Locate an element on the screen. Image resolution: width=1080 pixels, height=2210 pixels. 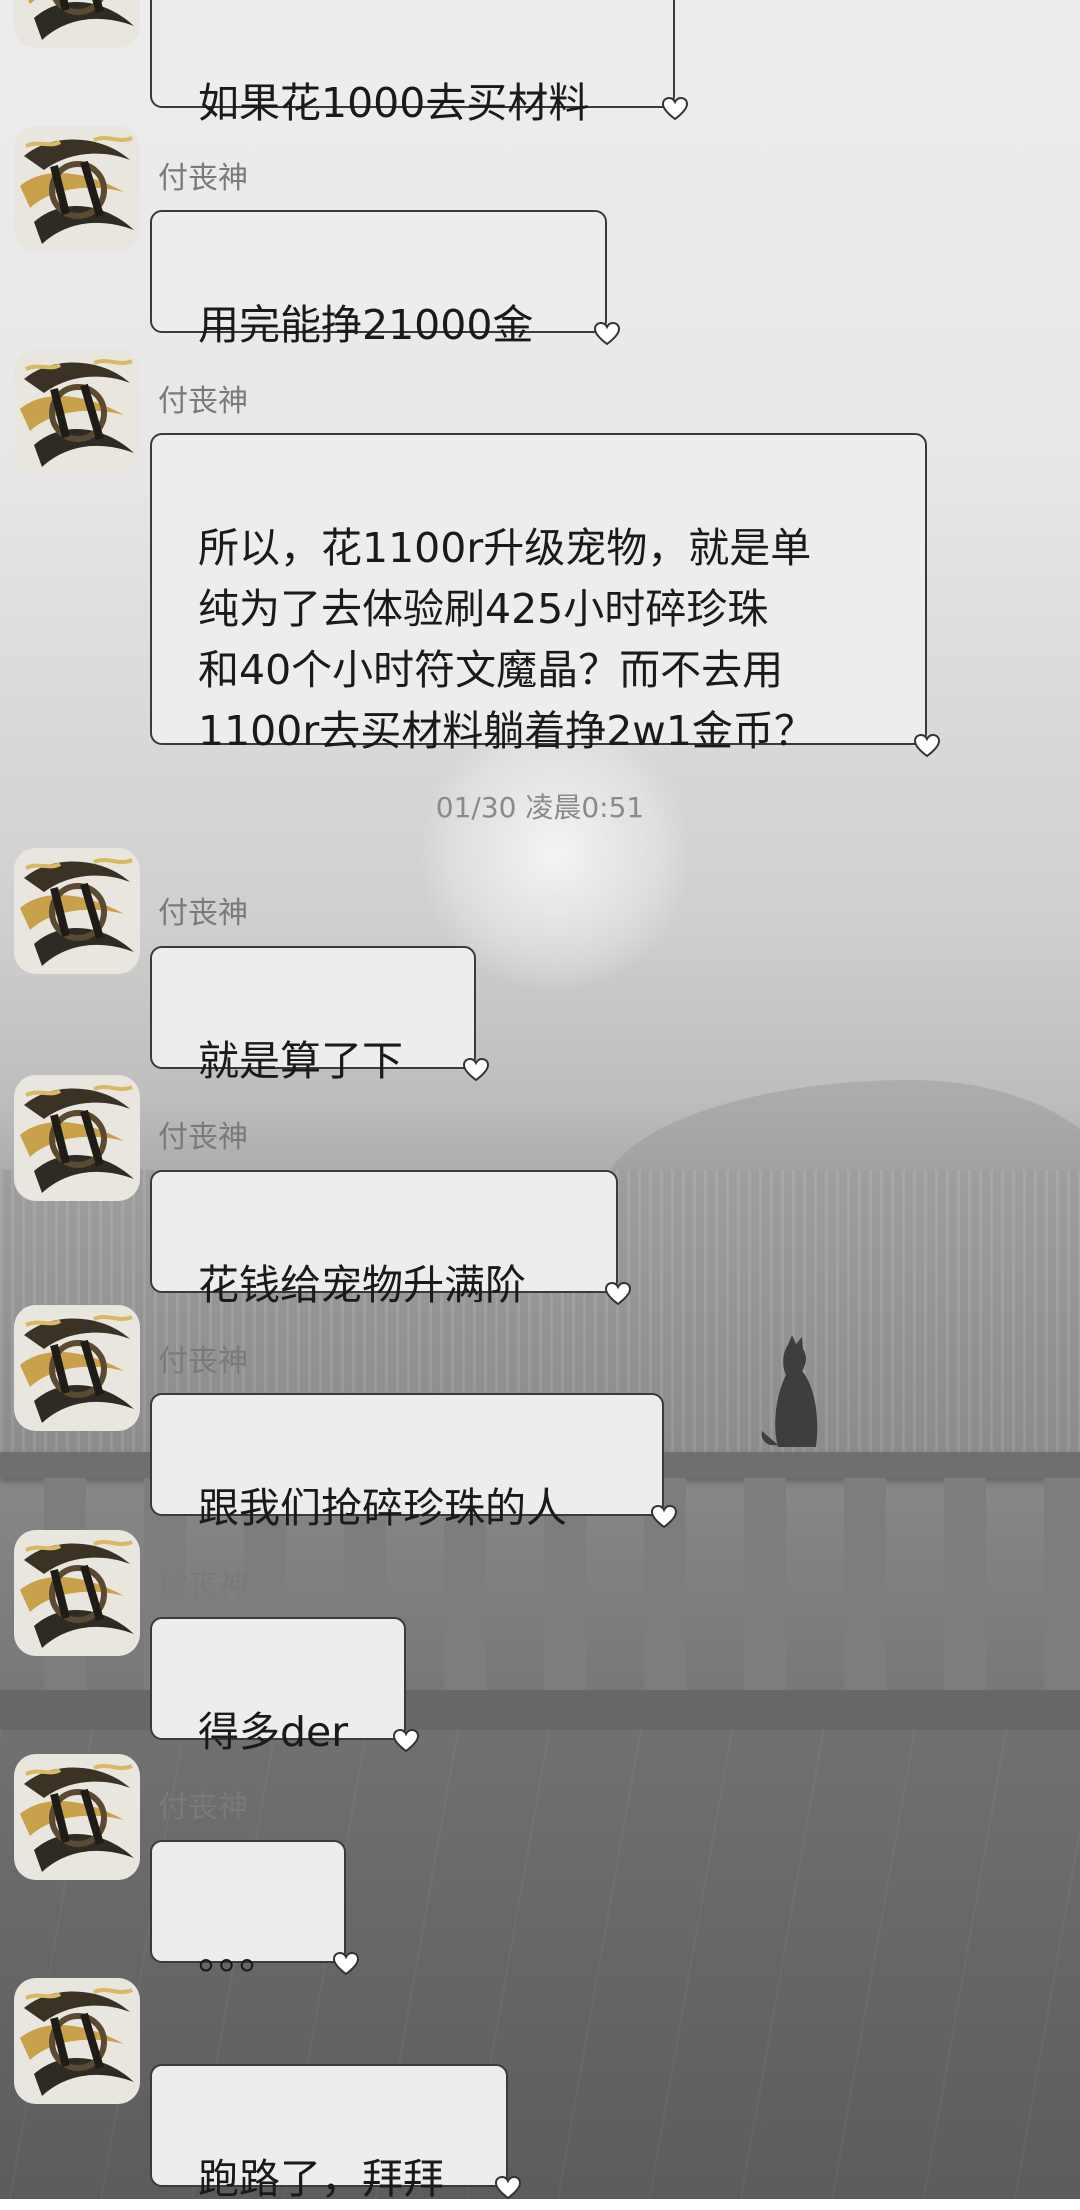
message-text: 用完能挣21000金 is located at coordinates (366, 325).